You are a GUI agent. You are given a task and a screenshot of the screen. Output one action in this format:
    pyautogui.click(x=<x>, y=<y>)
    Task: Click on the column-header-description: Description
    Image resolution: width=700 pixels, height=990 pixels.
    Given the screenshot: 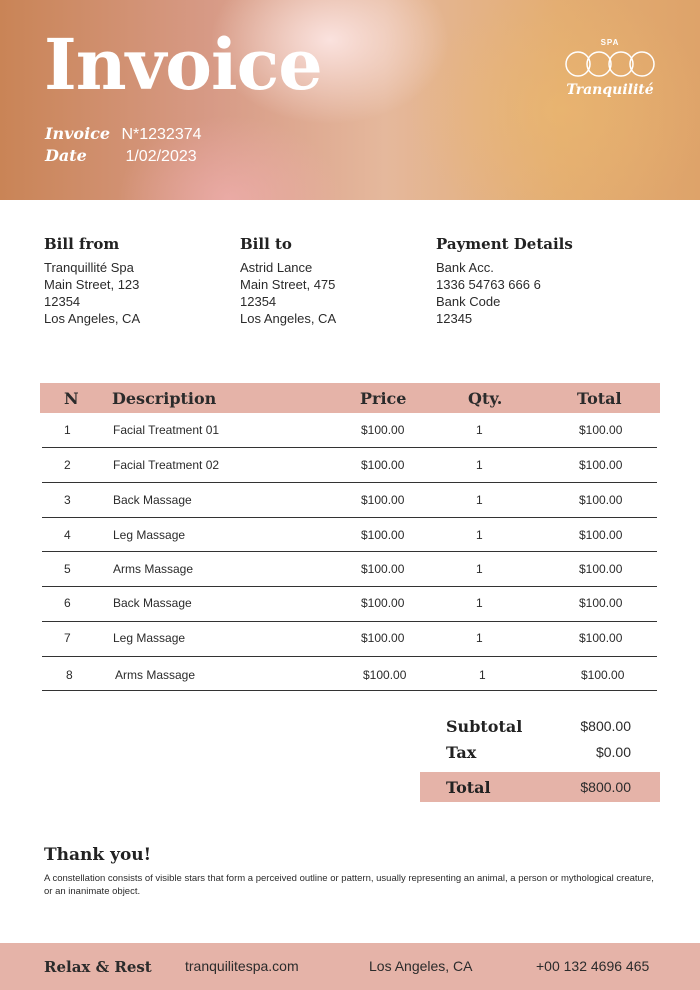 What is the action you would take?
    pyautogui.click(x=164, y=398)
    